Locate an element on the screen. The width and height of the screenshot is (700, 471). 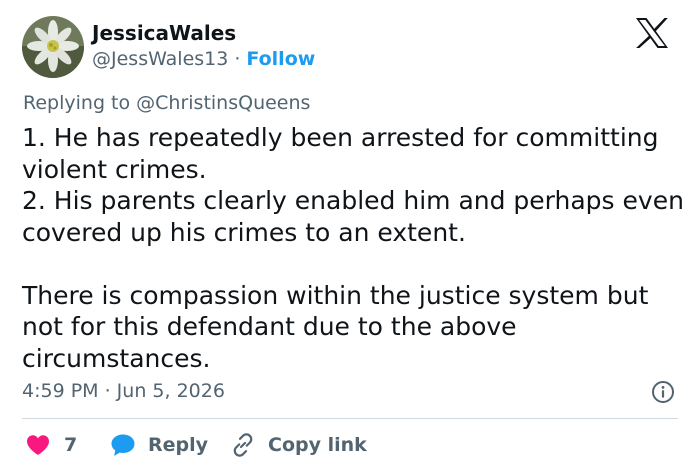
copy-link-button: Copy link is located at coordinates (298, 445).